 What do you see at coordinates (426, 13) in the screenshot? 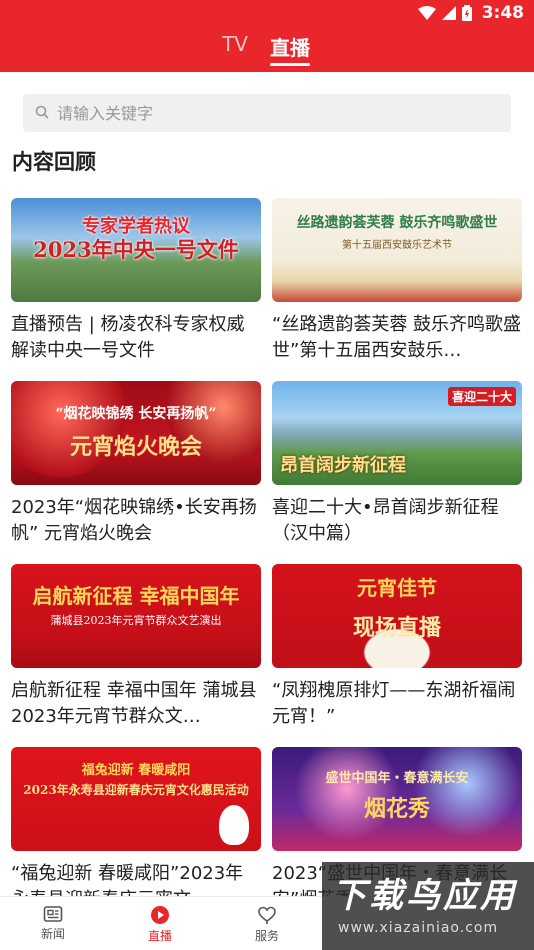
I see `wifi-icon` at bounding box center [426, 13].